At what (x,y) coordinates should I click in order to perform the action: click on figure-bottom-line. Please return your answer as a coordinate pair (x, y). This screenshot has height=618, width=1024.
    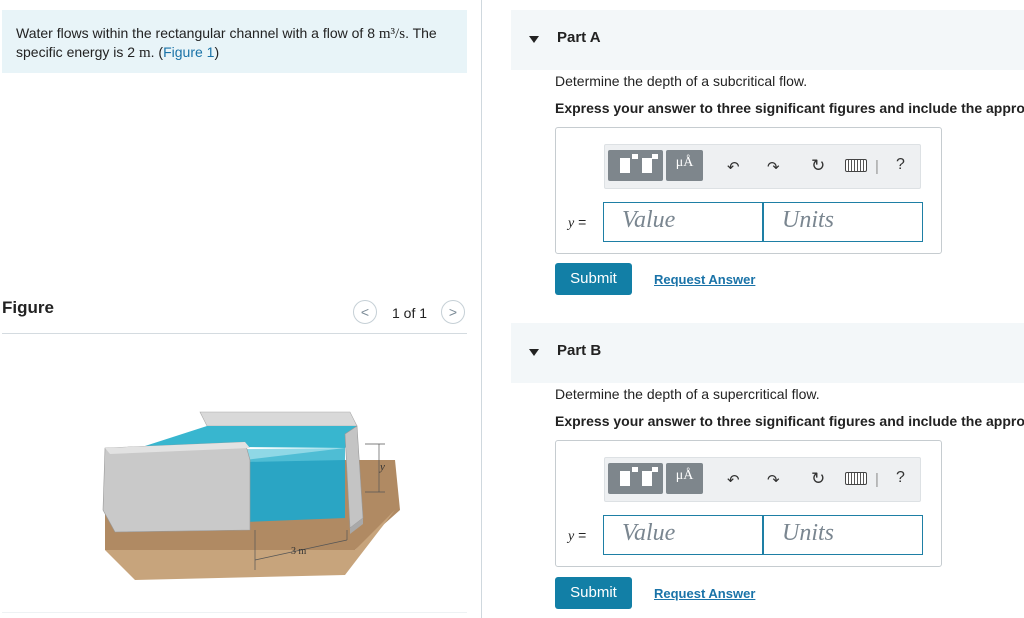
    Looking at the image, I should click on (234, 612).